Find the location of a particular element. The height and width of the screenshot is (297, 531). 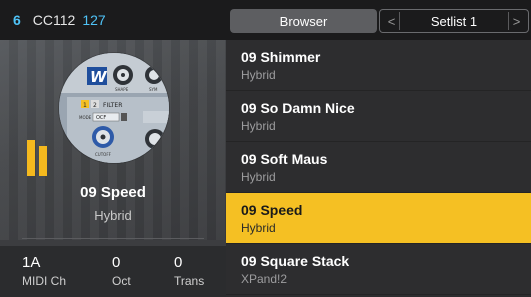

program-number: 6 is located at coordinates (17, 20).